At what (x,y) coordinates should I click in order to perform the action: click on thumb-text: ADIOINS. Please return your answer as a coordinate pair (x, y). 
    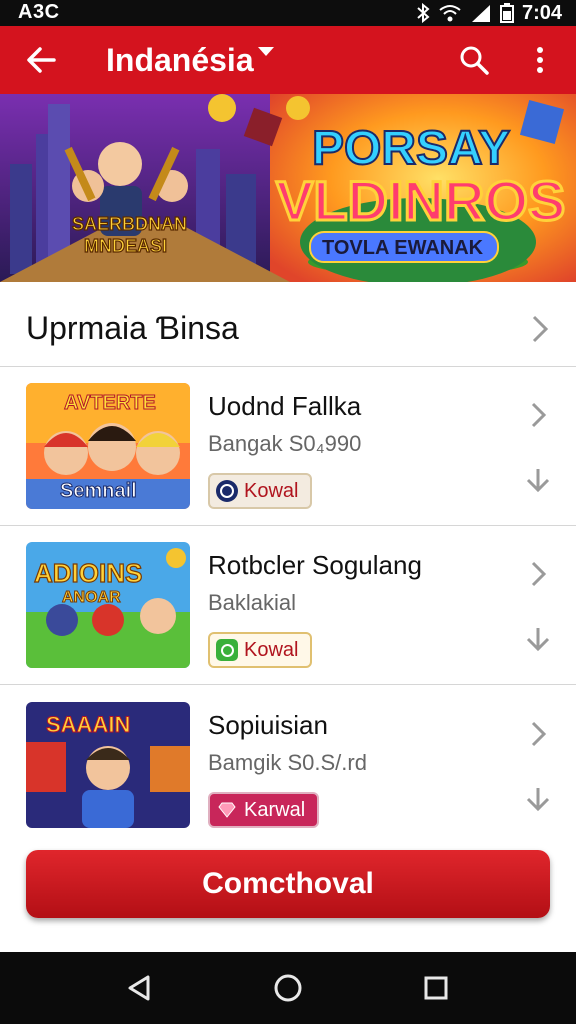
    Looking at the image, I should click on (88, 573).